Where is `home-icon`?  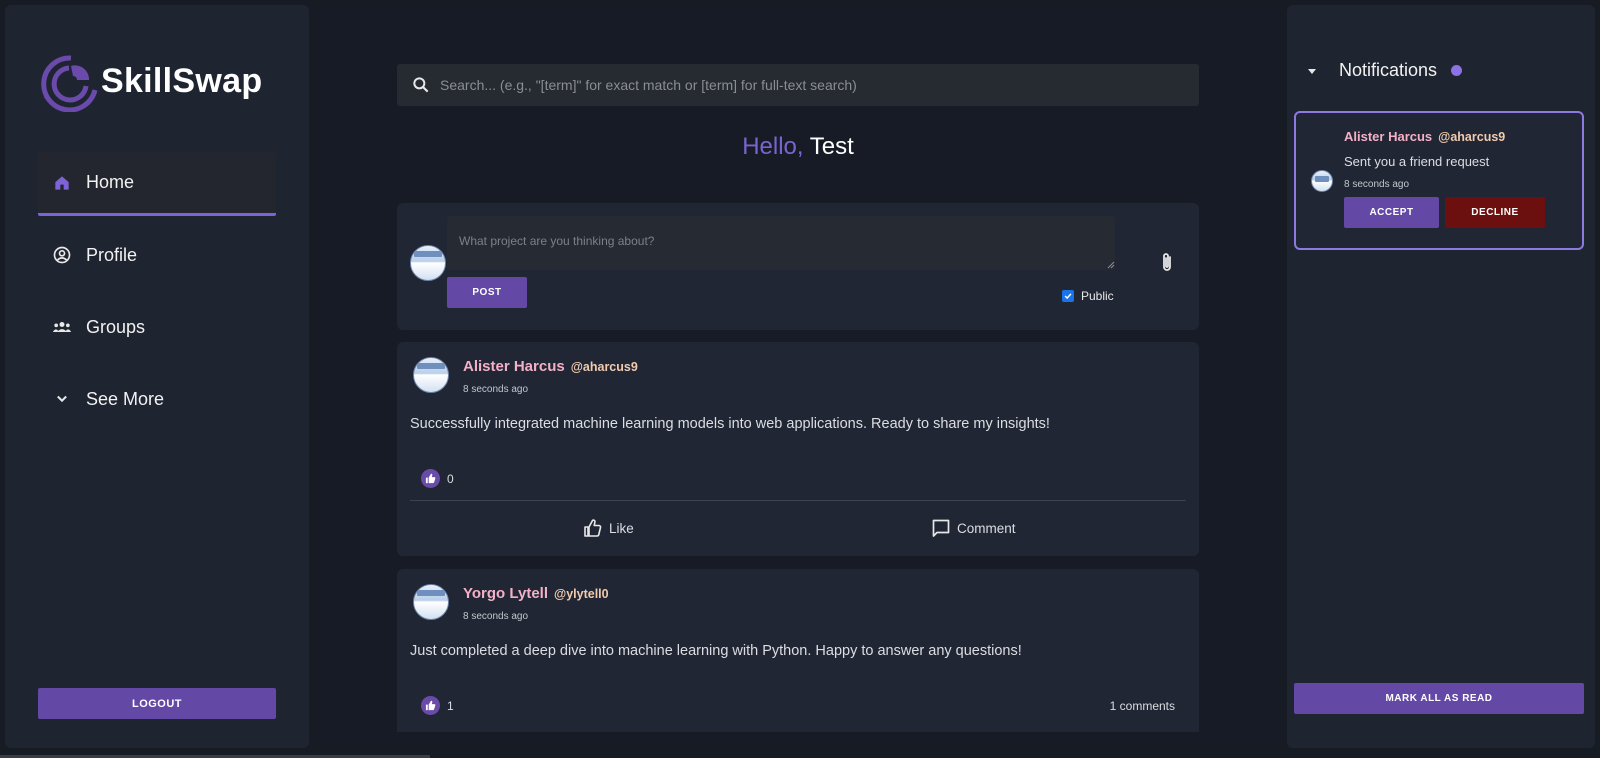
home-icon is located at coordinates (62, 183).